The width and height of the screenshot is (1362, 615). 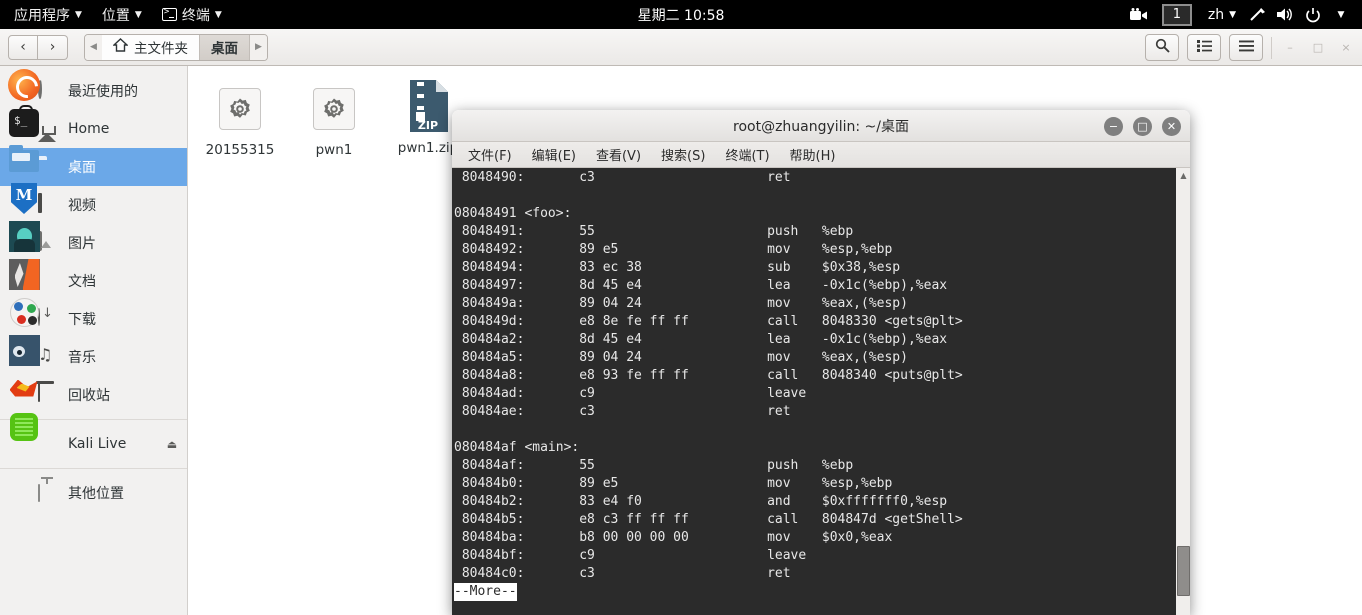 I want to click on back-button: ‹, so click(x=23, y=47).